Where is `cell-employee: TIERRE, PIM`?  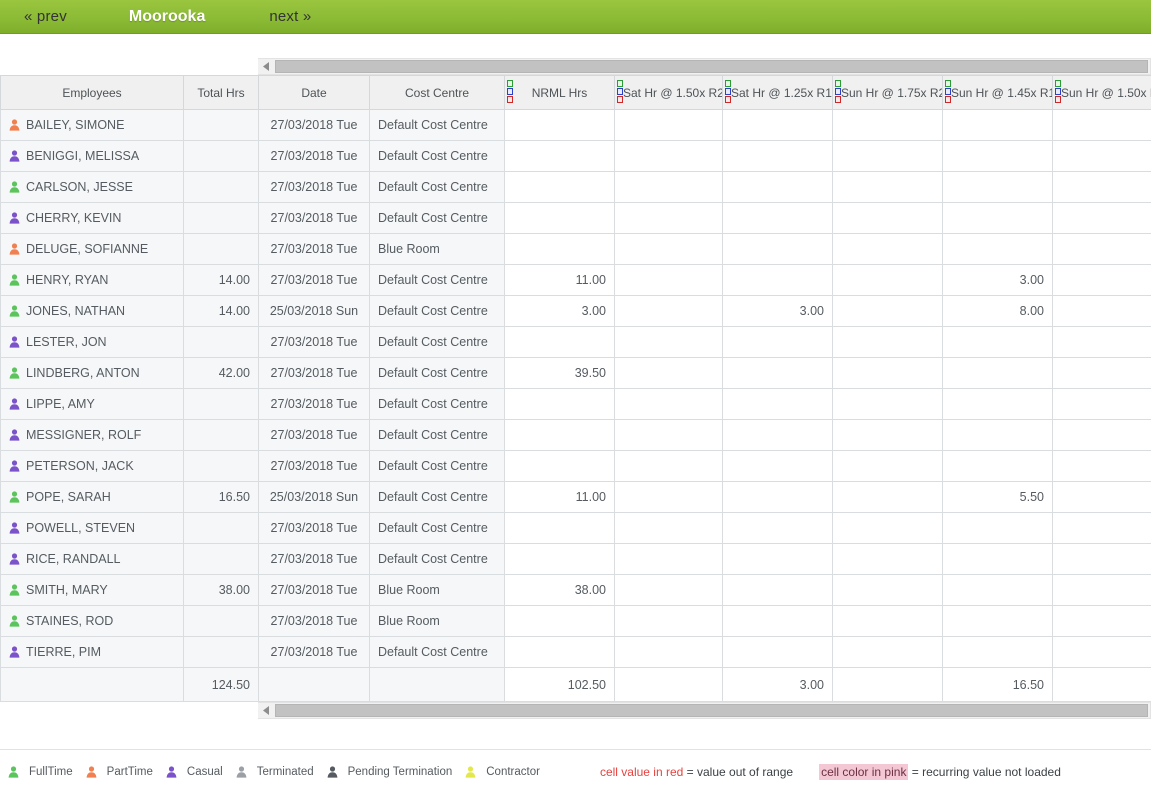
cell-employee: TIERRE, PIM is located at coordinates (92, 652).